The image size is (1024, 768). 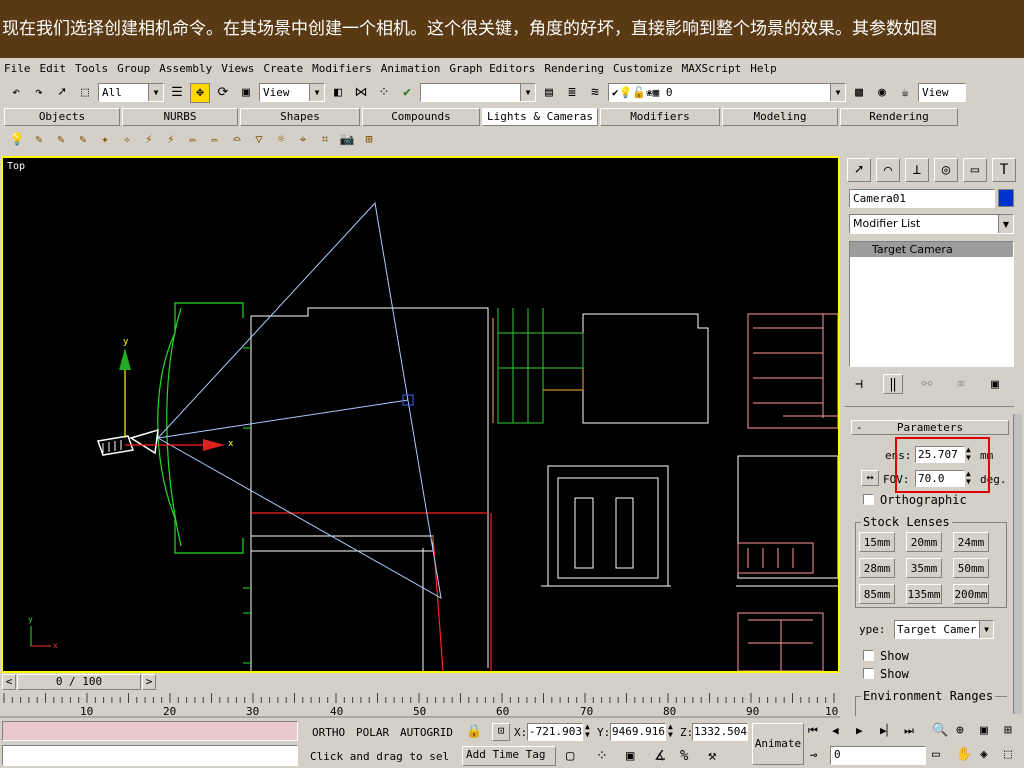 What do you see at coordinates (83, 139) in the screenshot?
I see `free-direct-icon: ✎` at bounding box center [83, 139].